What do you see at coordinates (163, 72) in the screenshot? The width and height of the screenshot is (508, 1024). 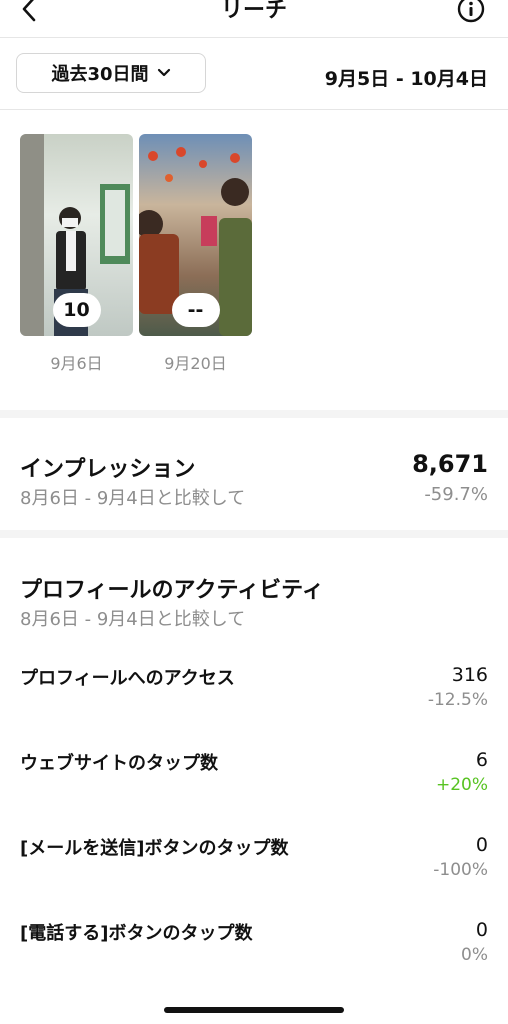 I see `chevron-down-icon` at bounding box center [163, 72].